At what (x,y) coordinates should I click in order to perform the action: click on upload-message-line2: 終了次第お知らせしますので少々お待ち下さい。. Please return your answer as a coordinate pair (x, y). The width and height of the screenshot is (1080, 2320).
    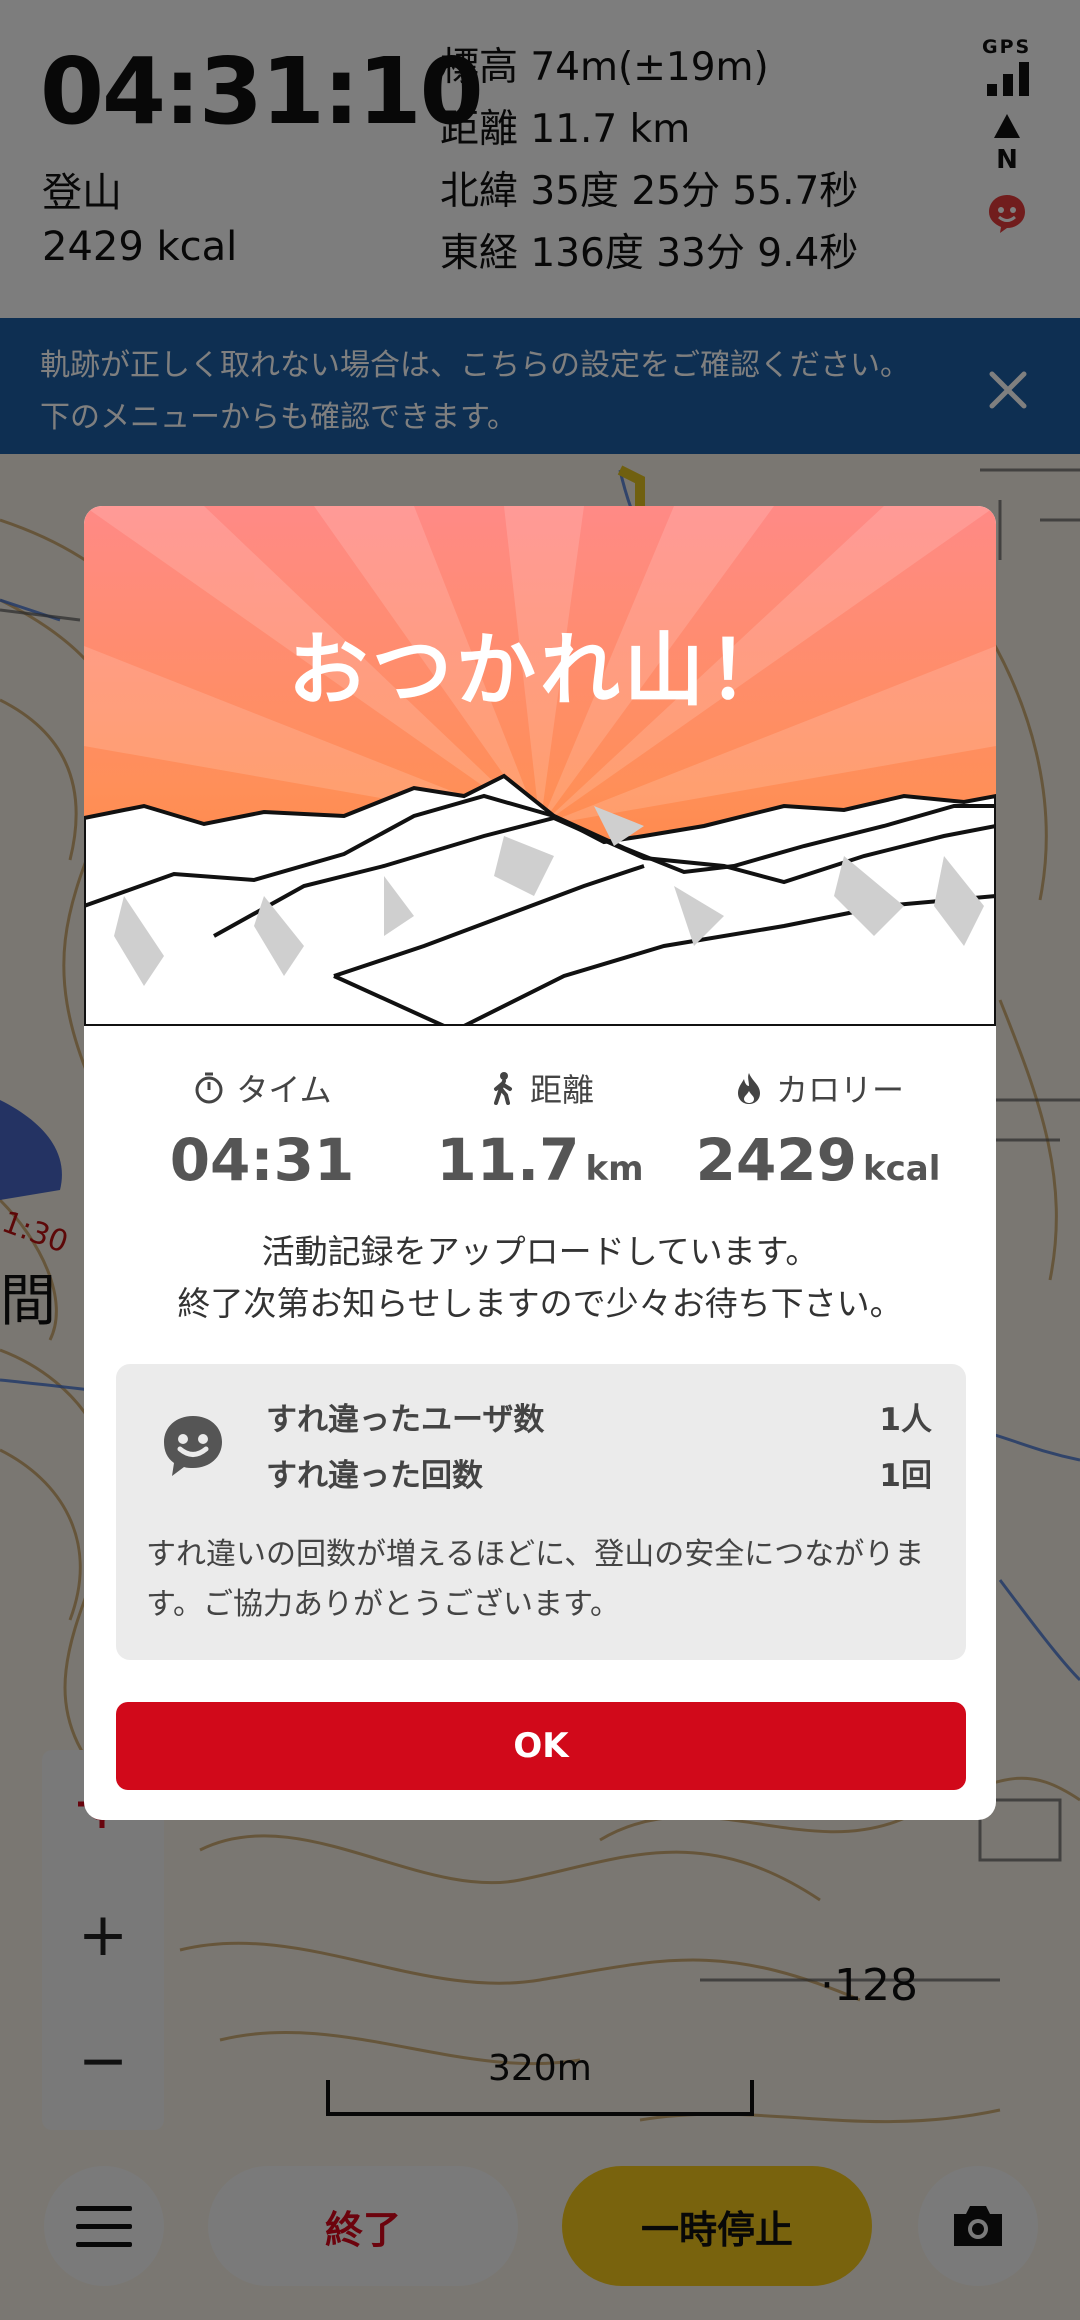
    Looking at the image, I should click on (540, 1303).